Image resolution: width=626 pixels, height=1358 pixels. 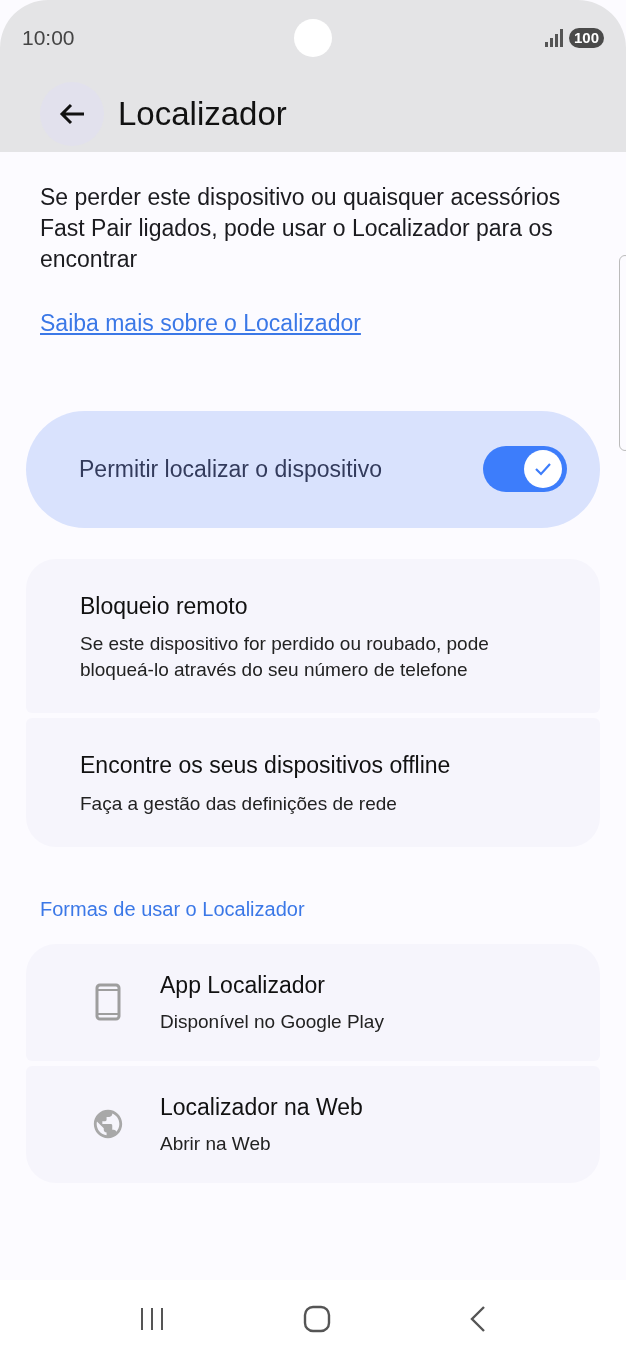 What do you see at coordinates (239, 803) in the screenshot?
I see `item-subtitle: Faça a gestão das definições de rede` at bounding box center [239, 803].